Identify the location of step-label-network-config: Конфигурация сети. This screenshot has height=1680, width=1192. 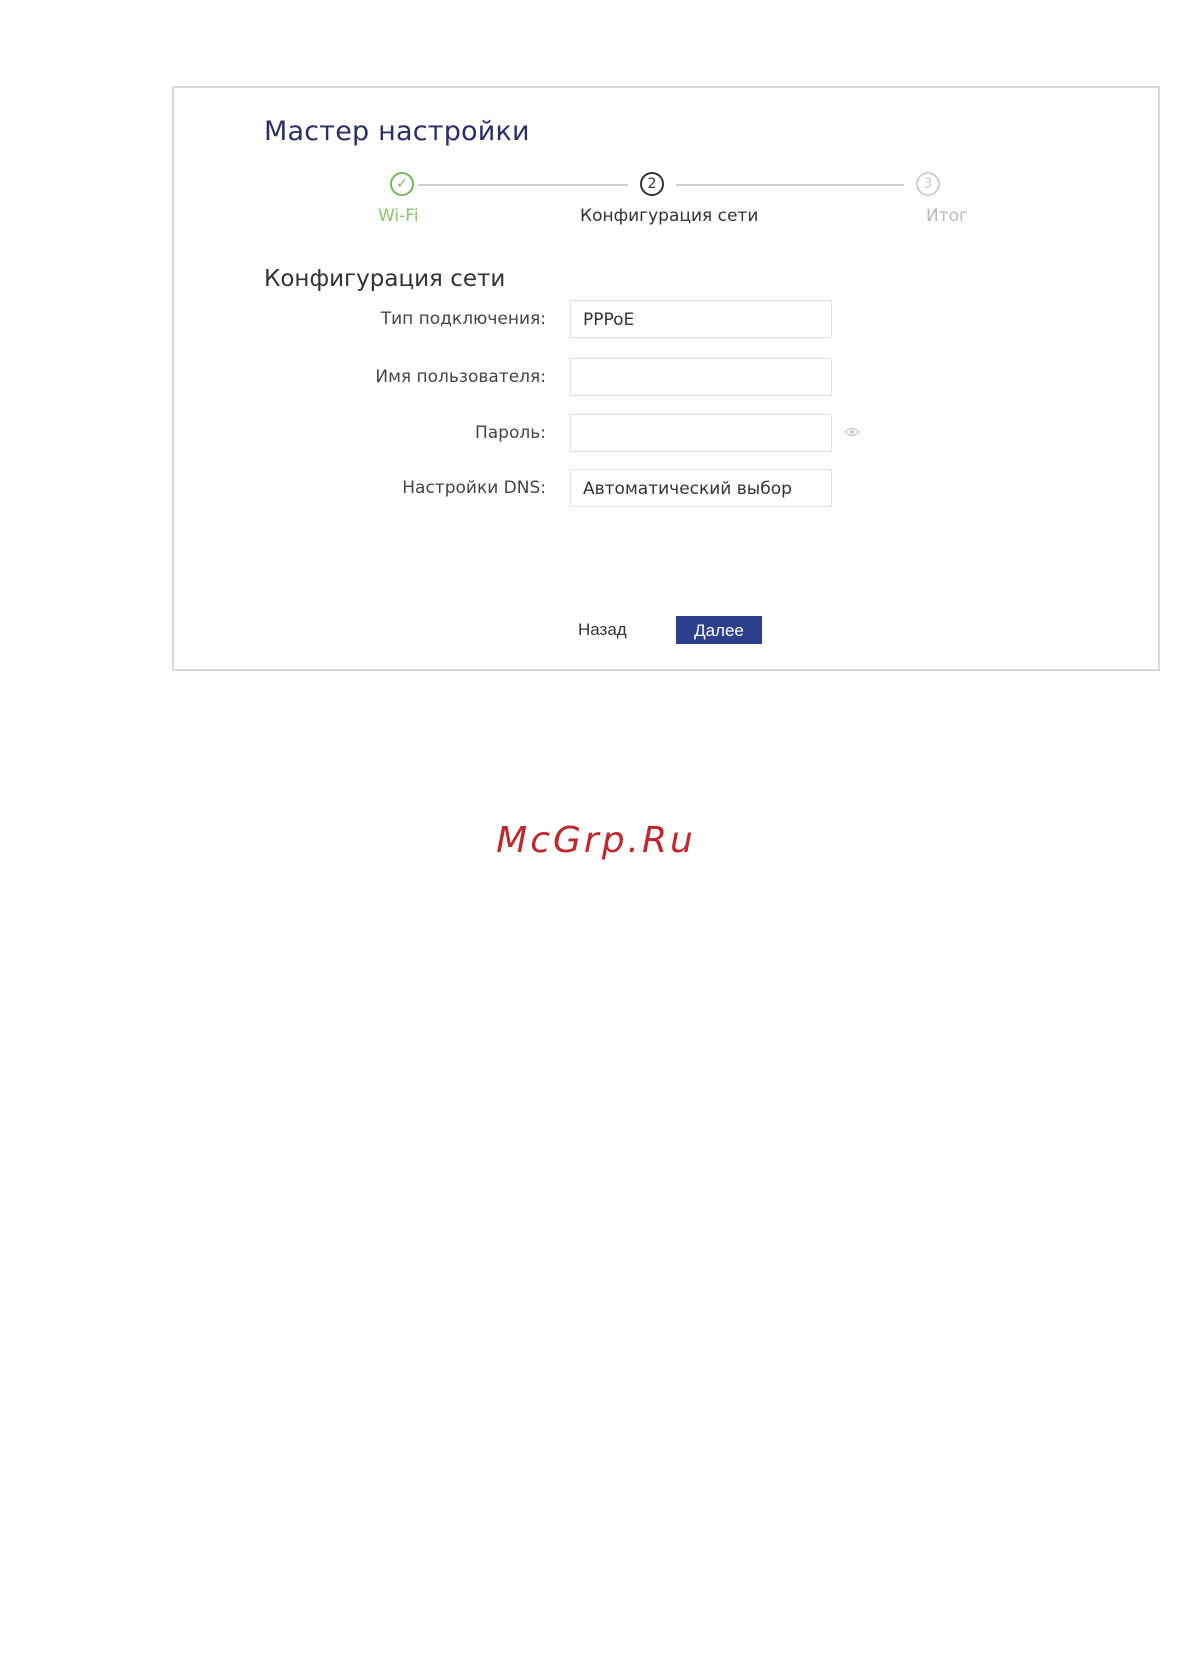
(669, 216).